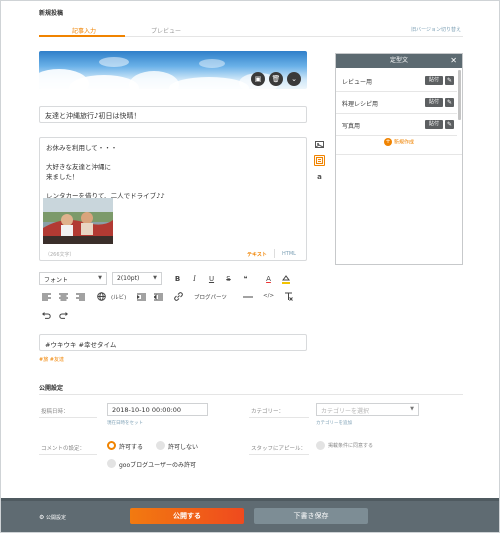 This screenshot has height=533, width=500. What do you see at coordinates (55, 518) in the screenshot?
I see `footer-settings-label: 公開設定` at bounding box center [55, 518].